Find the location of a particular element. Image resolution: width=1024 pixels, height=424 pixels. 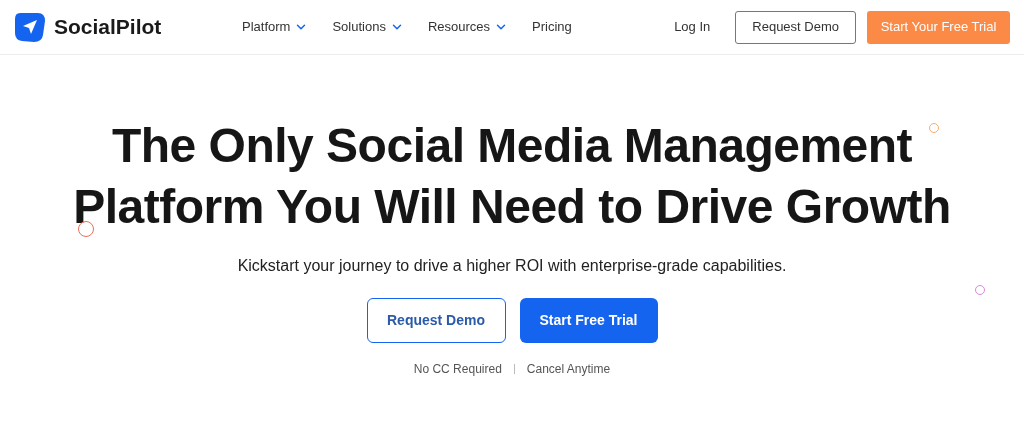

nav-link: Solutions is located at coordinates (368, 27).